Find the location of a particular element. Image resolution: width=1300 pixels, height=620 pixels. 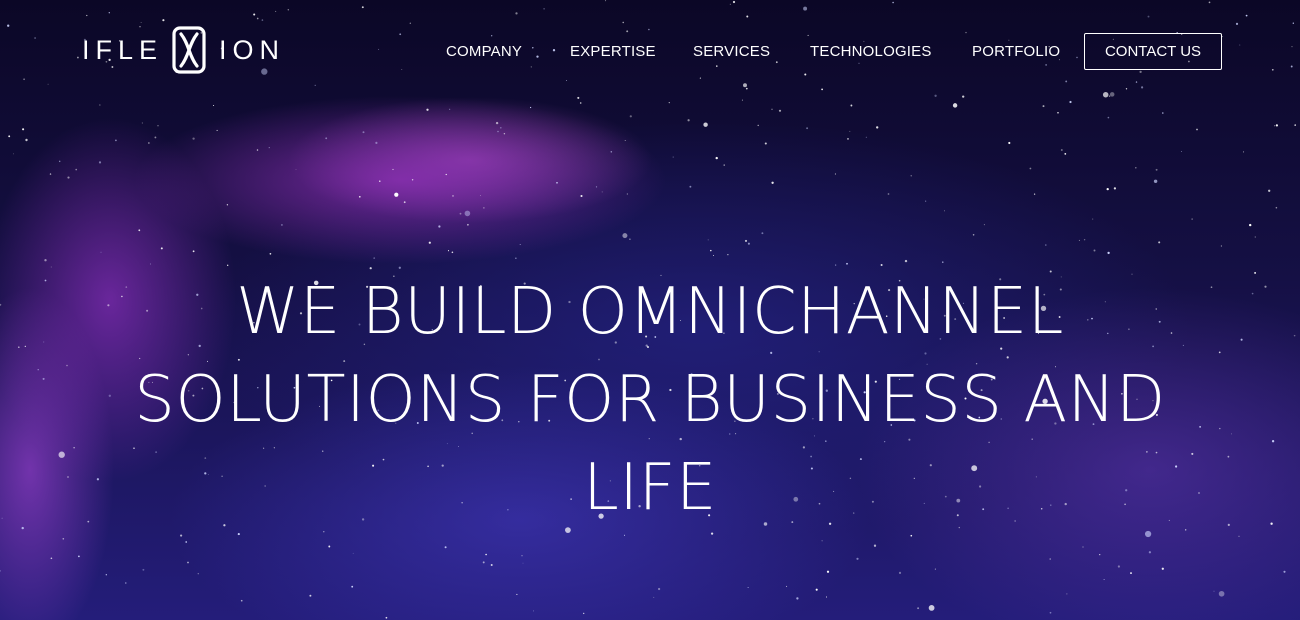

nav-company-link: COMPANY is located at coordinates (484, 52).